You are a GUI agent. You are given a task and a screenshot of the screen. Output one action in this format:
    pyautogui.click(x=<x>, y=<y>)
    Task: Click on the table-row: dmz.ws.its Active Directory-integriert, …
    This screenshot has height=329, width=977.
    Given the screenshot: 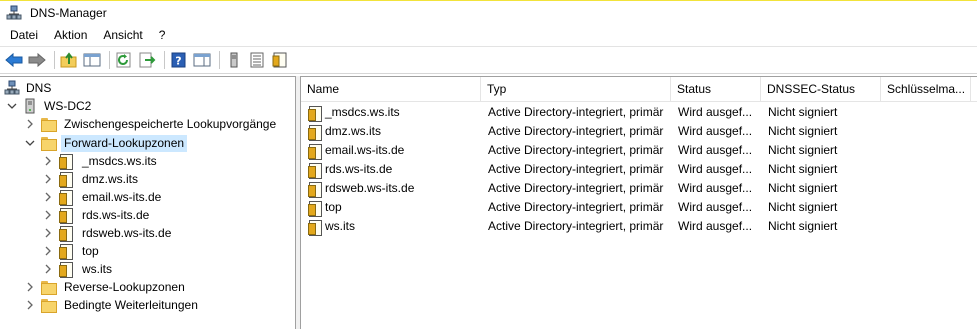 What is the action you would take?
    pyautogui.click(x=639, y=131)
    